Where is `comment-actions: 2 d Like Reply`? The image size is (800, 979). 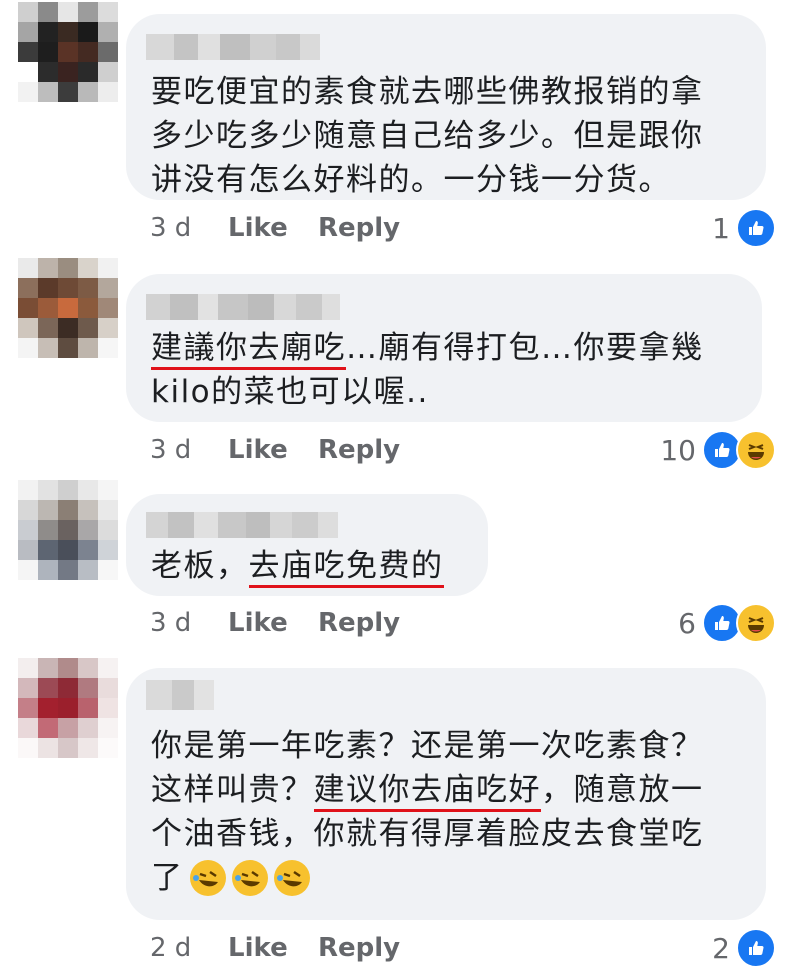
comment-actions: 2 d Like Reply is located at coordinates (275, 948).